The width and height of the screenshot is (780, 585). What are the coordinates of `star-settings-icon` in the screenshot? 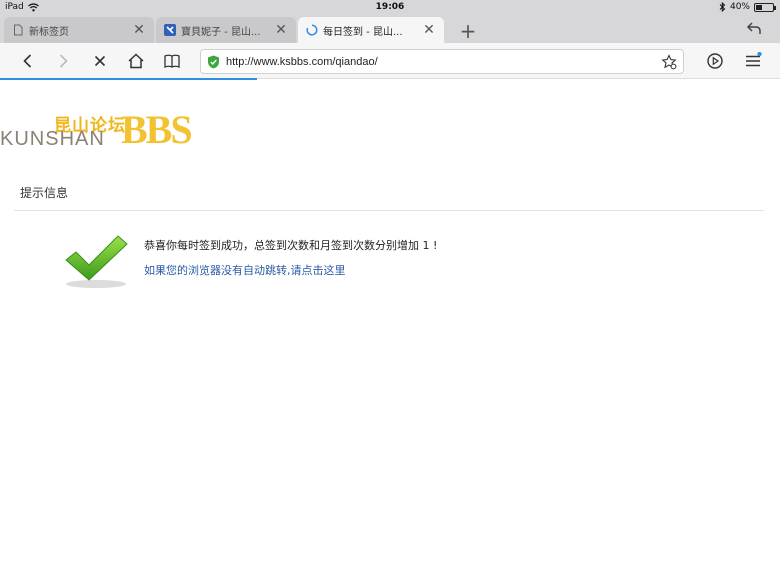 It's located at (669, 62).